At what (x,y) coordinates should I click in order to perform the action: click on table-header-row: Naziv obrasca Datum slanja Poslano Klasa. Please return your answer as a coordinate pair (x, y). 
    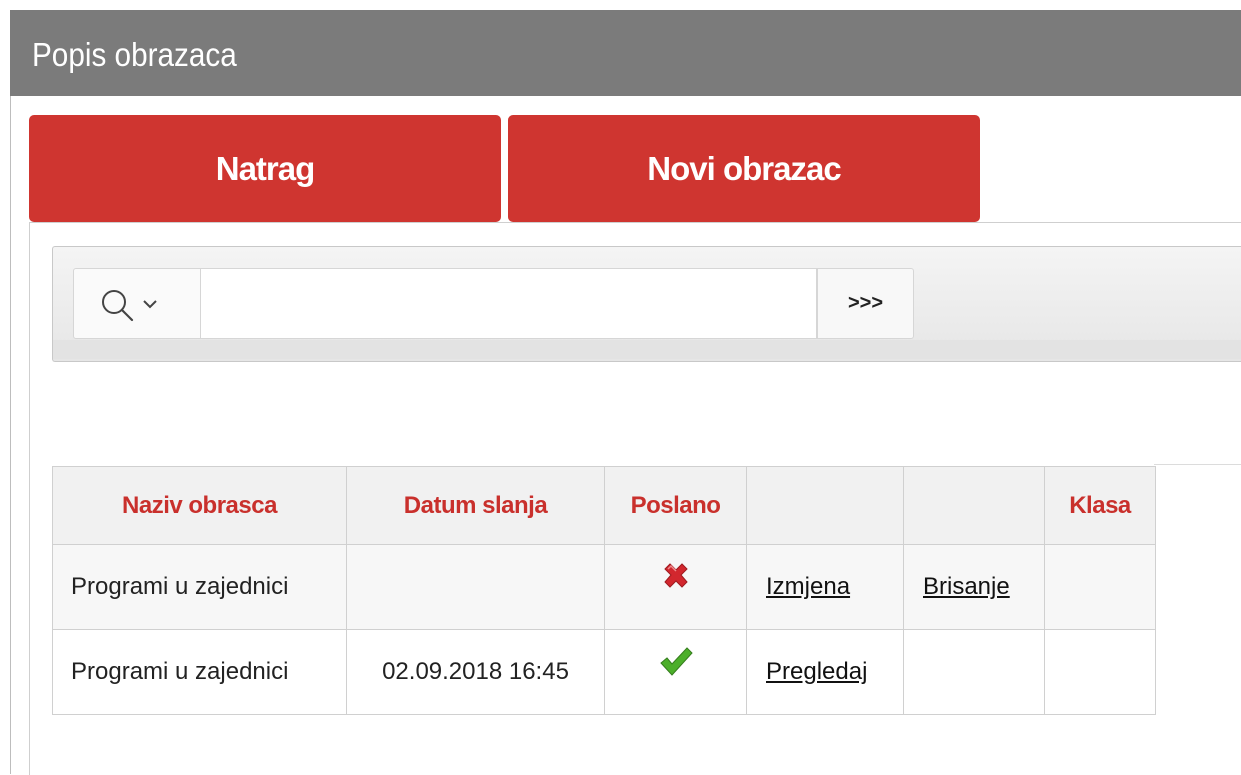
    Looking at the image, I should click on (604, 505).